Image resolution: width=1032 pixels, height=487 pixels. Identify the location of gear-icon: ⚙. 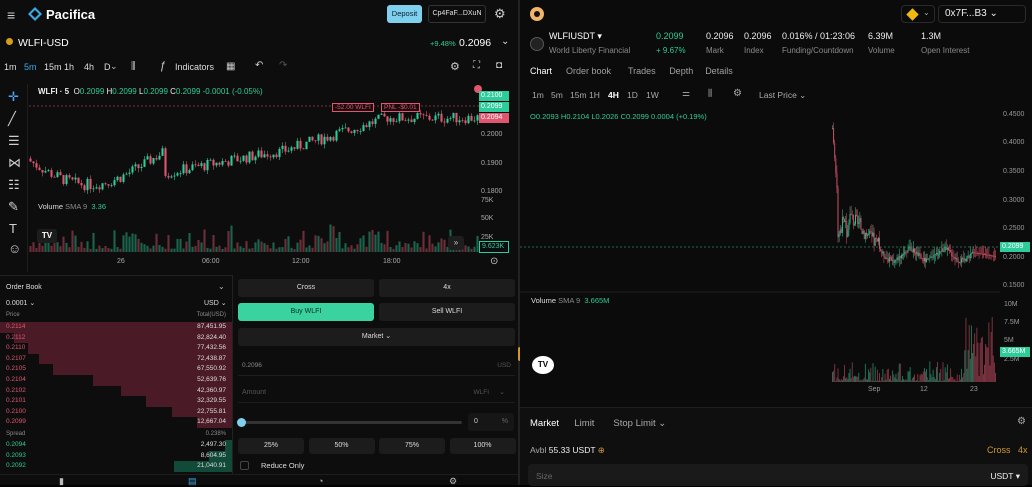
(500, 14).